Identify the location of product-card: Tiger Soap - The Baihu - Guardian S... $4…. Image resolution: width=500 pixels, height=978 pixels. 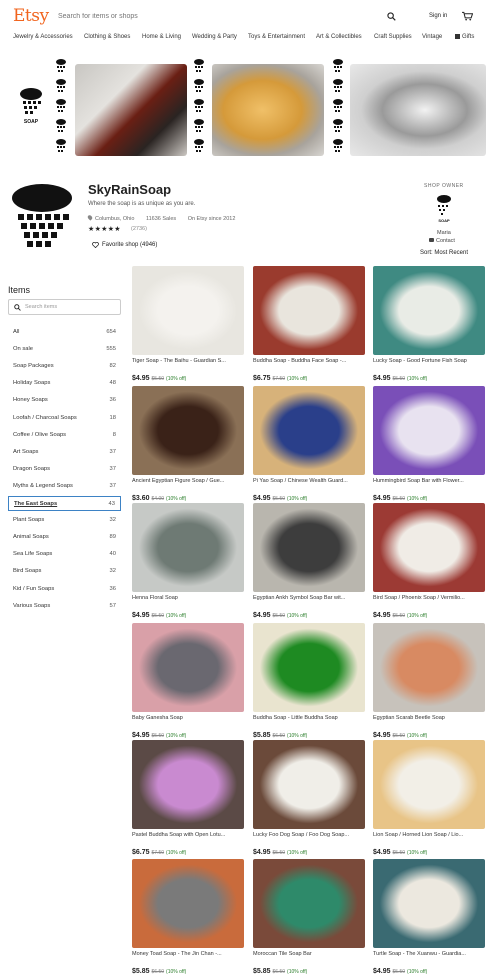
(188, 324).